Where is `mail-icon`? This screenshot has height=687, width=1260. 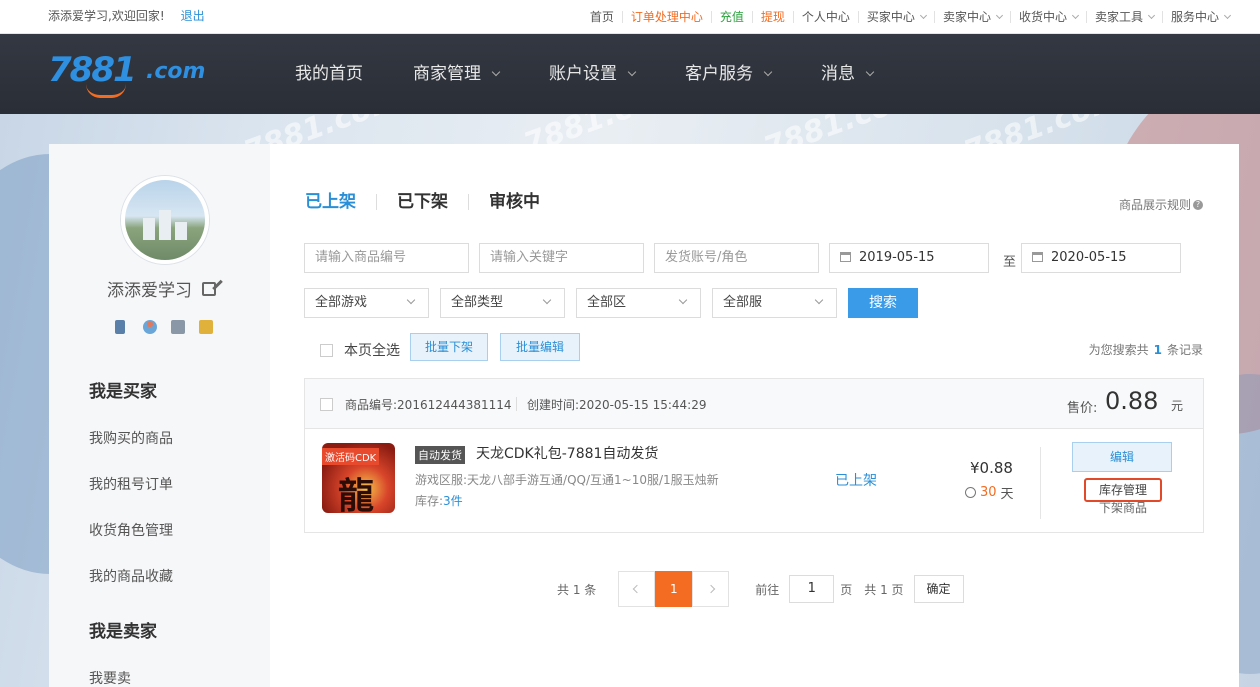
mail-icon is located at coordinates (178, 327).